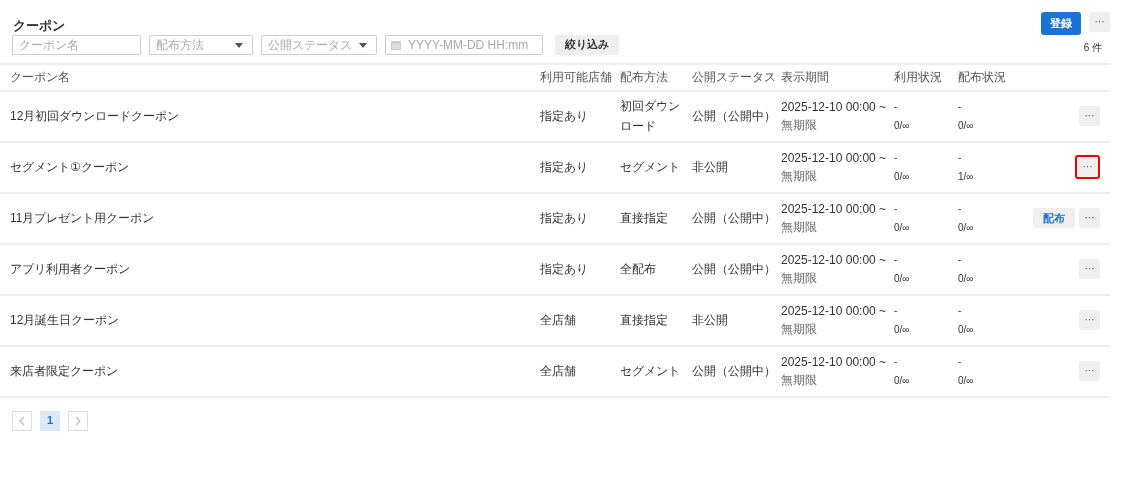  Describe the element at coordinates (918, 77) in the screenshot. I see `column-header: 利用状況` at that location.